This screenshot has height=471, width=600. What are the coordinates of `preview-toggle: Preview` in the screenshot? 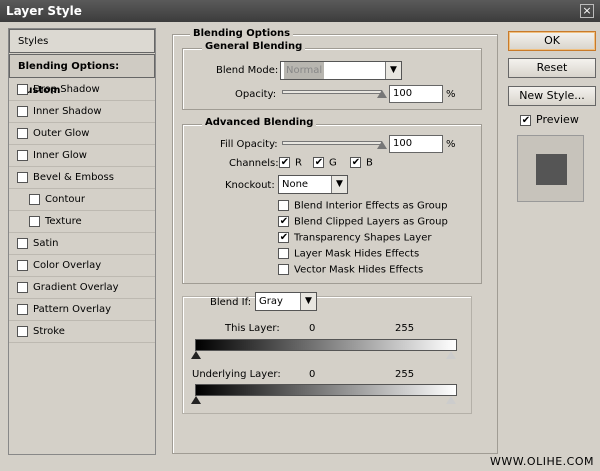 It's located at (549, 119).